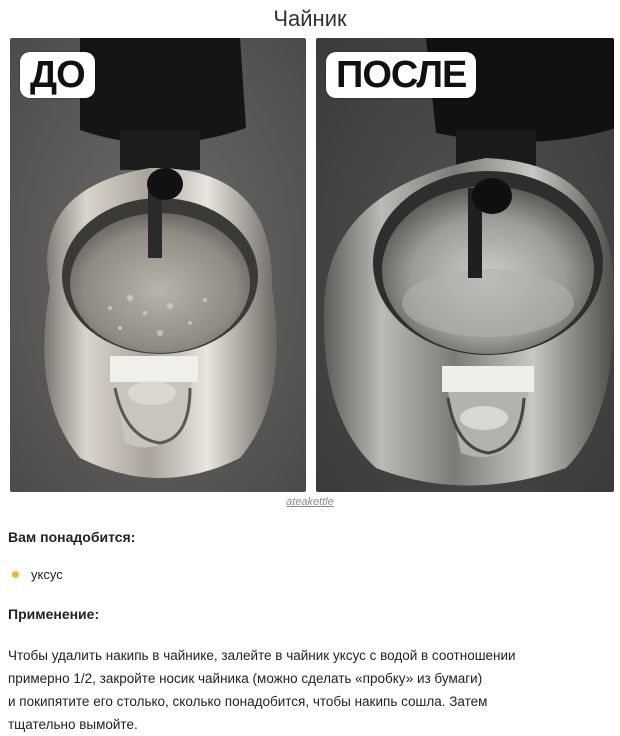 This screenshot has height=736, width=620. What do you see at coordinates (57, 75) in the screenshot?
I see `before-label: ДО` at bounding box center [57, 75].